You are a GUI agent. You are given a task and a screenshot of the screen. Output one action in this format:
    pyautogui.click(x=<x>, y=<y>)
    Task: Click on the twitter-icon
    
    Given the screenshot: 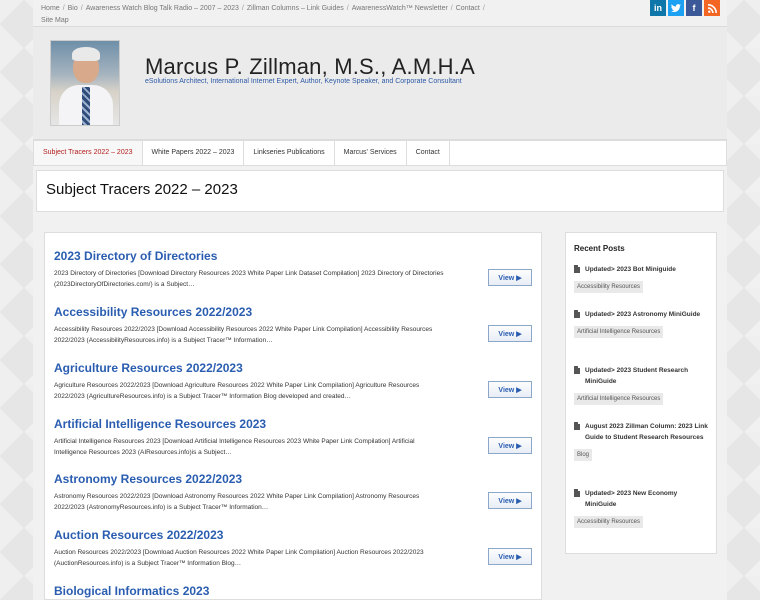 What is the action you would take?
    pyautogui.click(x=676, y=8)
    